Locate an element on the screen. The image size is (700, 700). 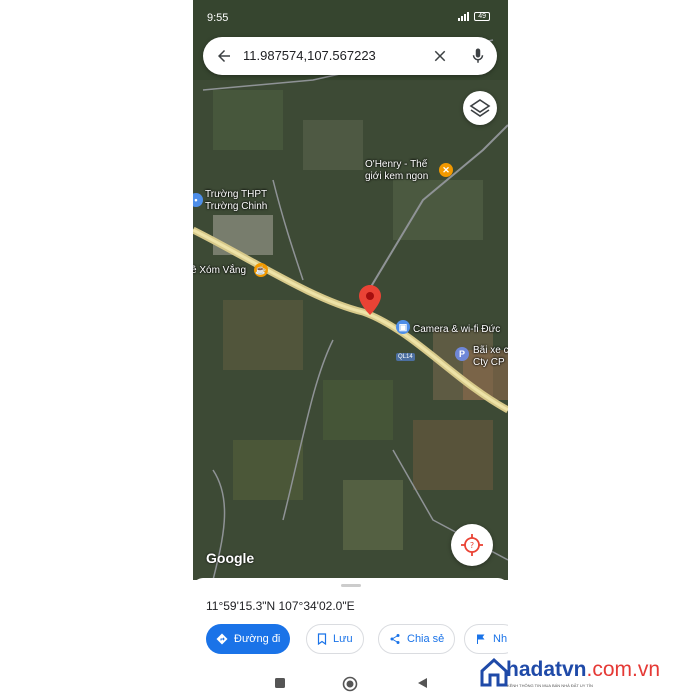
close-icon is located at coordinates (440, 56).